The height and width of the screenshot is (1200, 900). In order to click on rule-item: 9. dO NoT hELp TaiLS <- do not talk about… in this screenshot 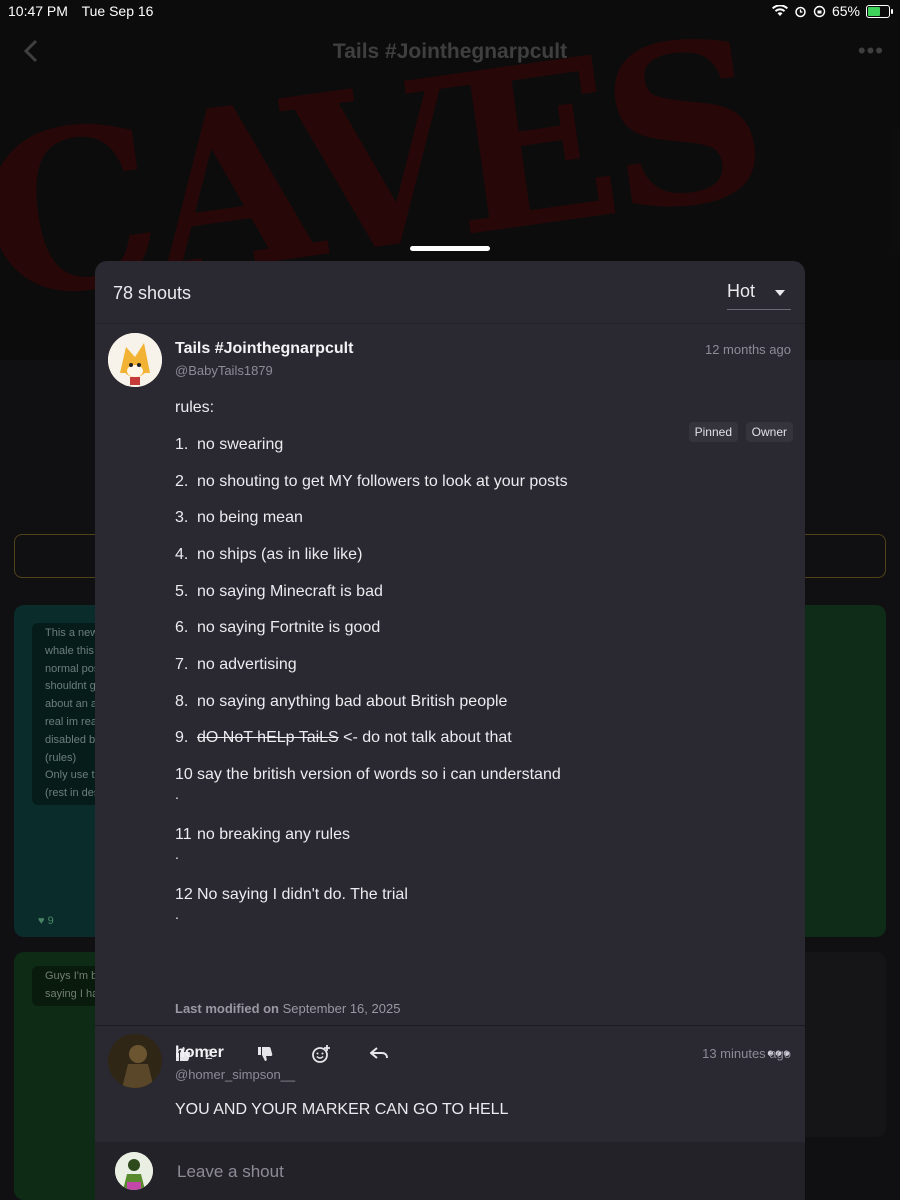, I will do `click(343, 737)`.